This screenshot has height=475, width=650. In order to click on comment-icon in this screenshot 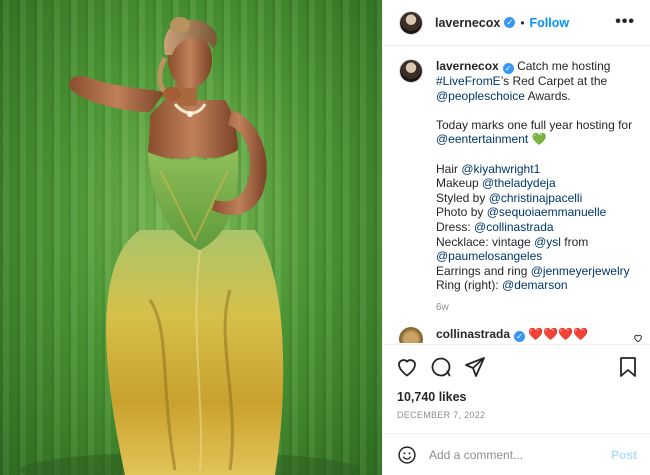, I will do `click(441, 367)`.